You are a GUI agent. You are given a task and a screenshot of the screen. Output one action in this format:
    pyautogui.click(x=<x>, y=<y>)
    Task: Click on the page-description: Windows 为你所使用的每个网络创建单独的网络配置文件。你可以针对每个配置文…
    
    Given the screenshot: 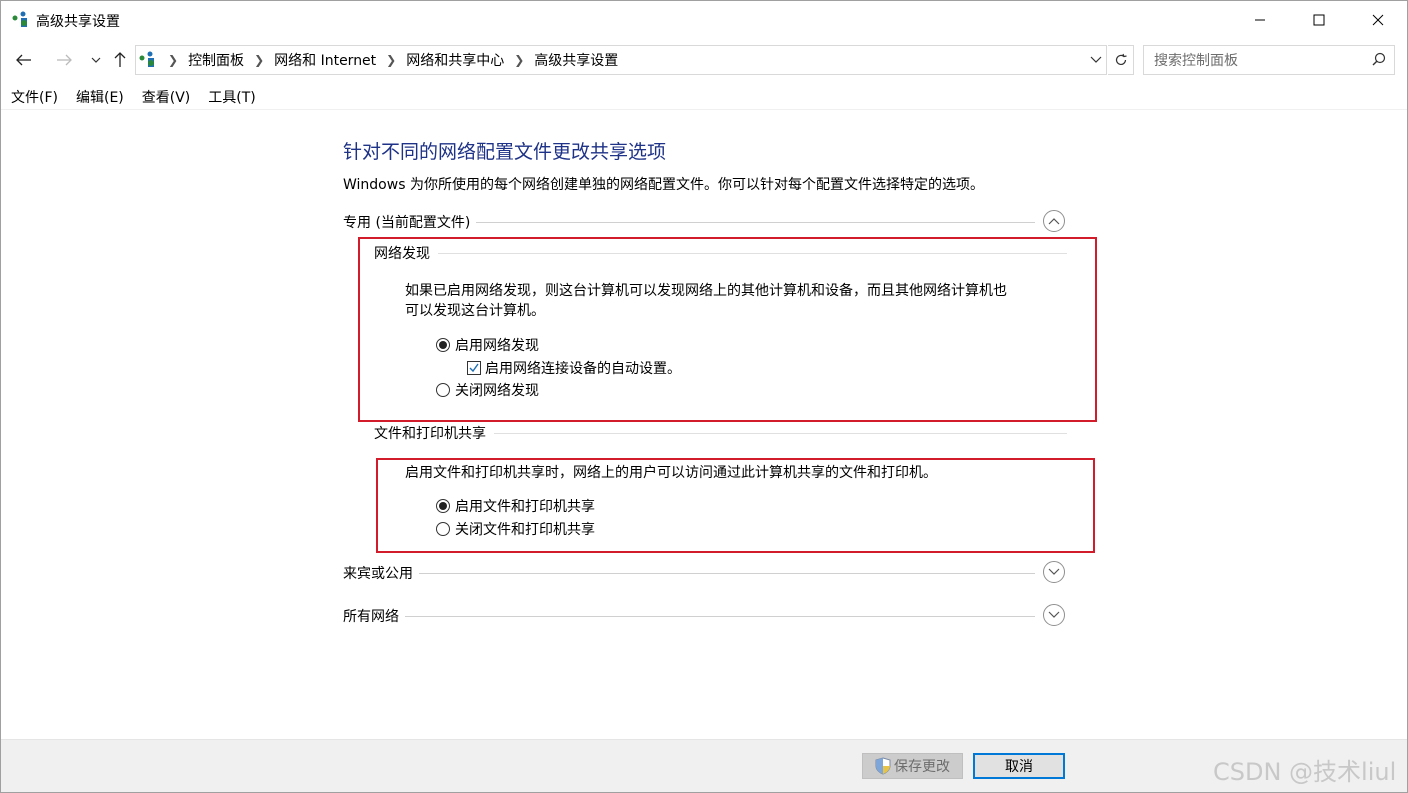 What is the action you would take?
    pyautogui.click(x=663, y=185)
    